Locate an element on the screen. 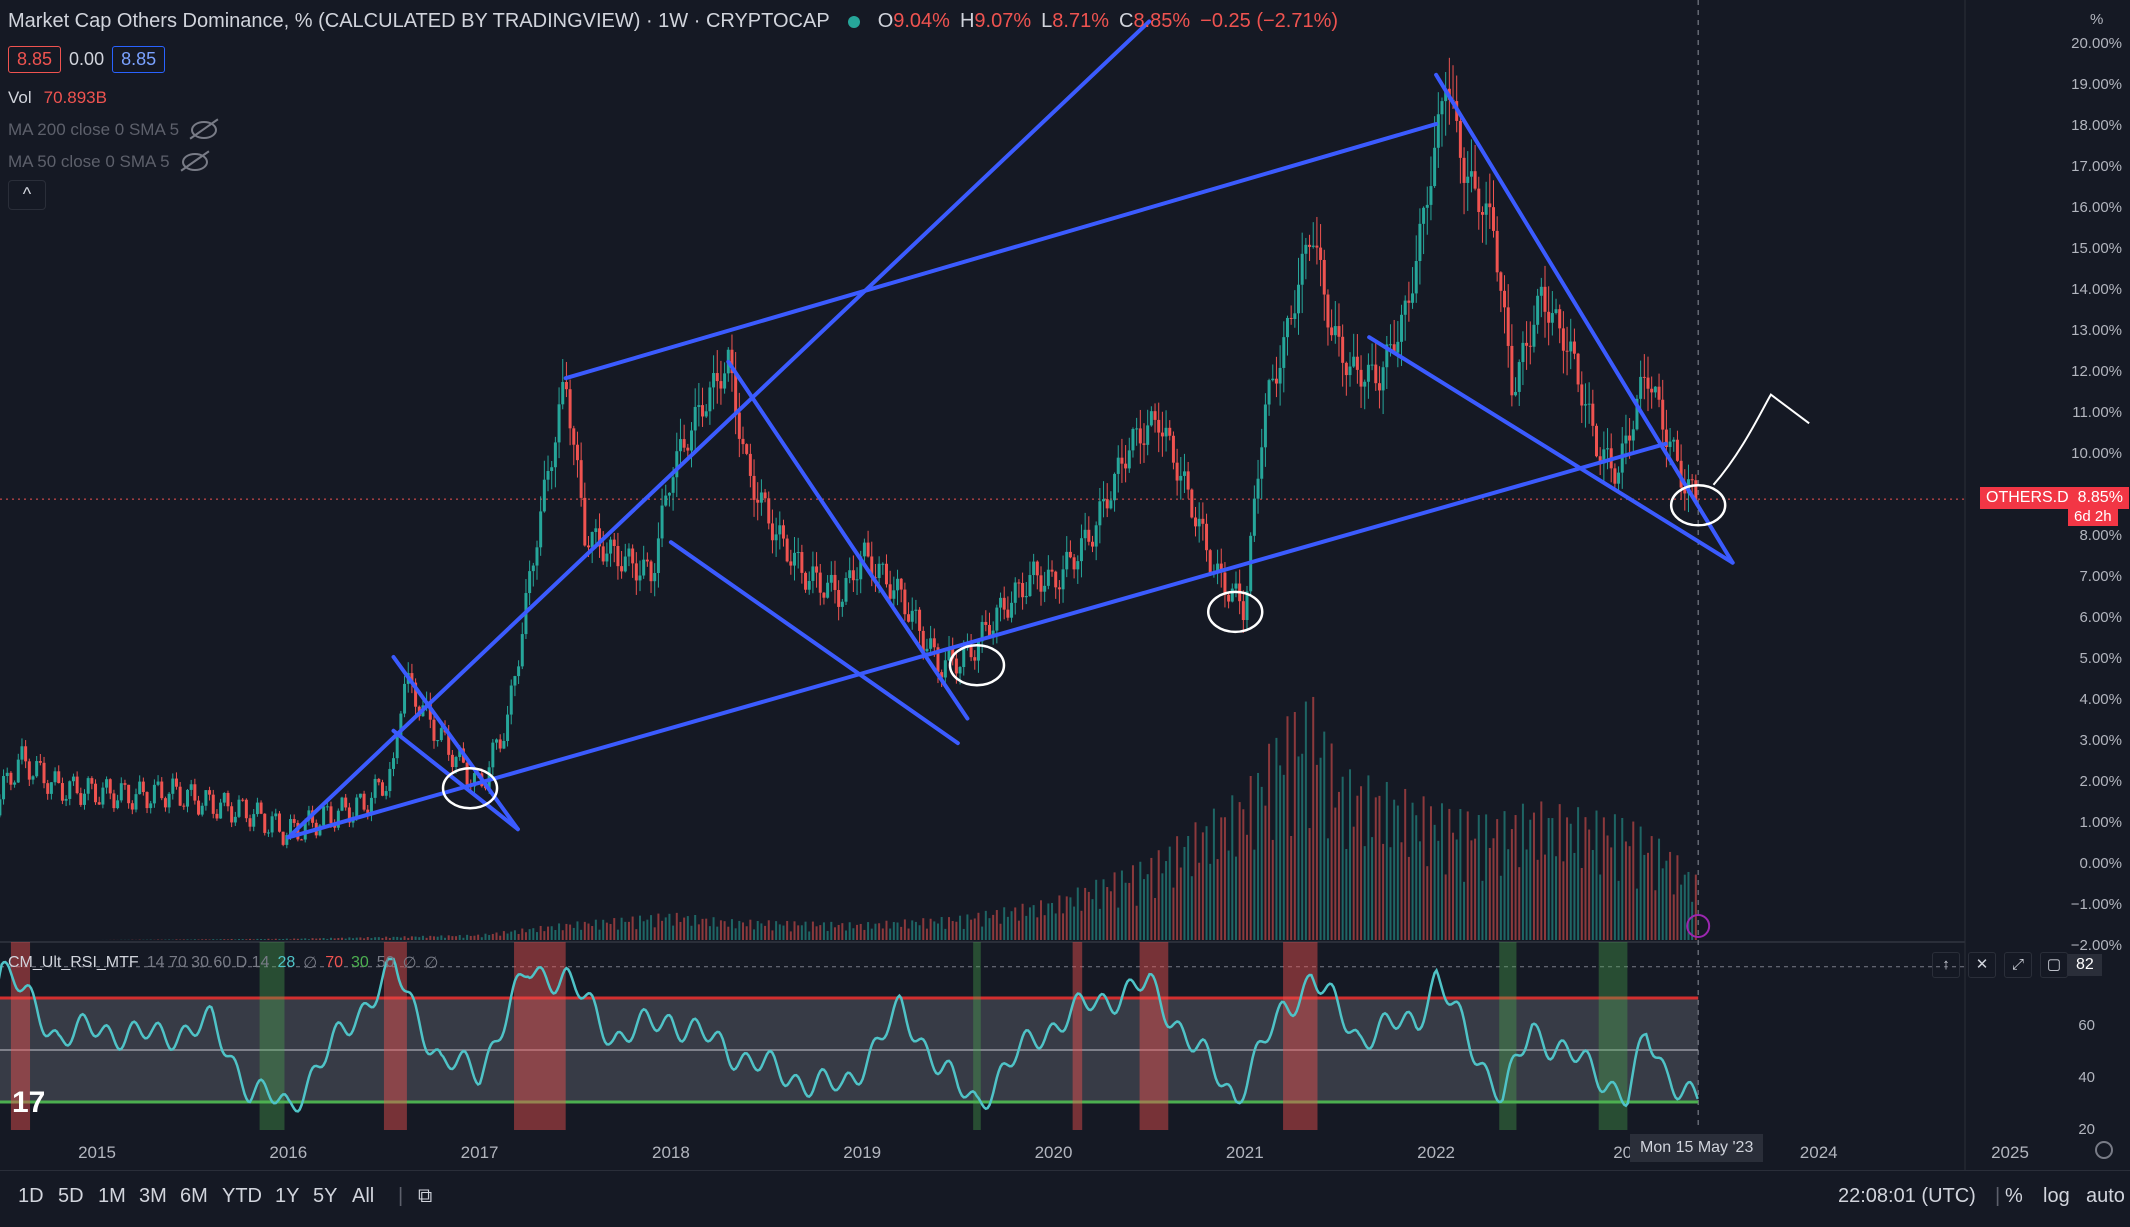 The image size is (2130, 1227). log-scale-button: log is located at coordinates (2056, 1196).